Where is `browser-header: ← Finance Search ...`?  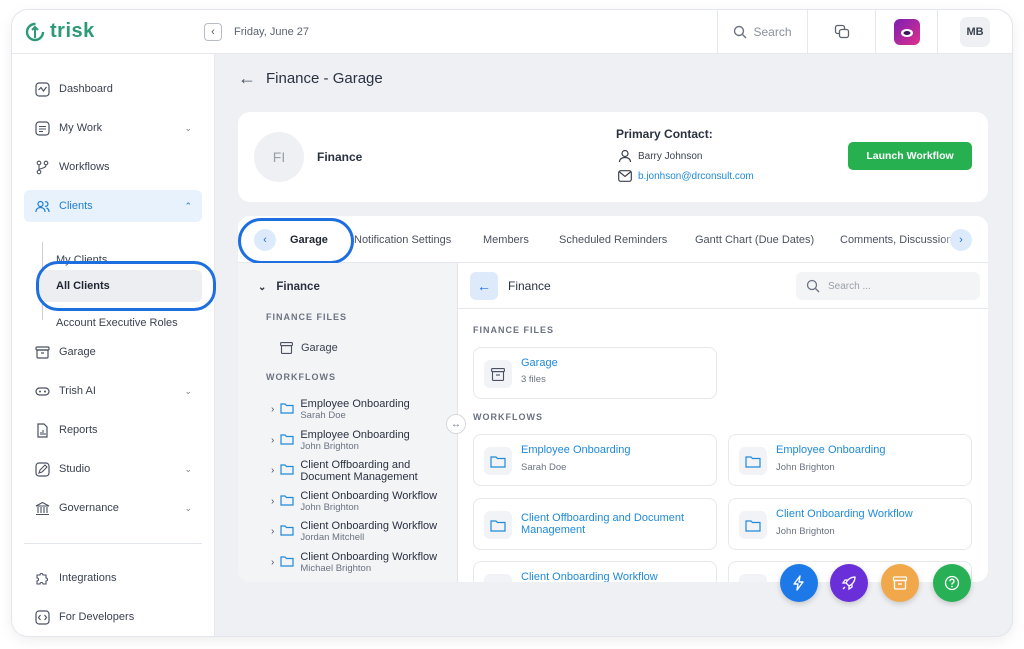 browser-header: ← Finance Search ... is located at coordinates (723, 286).